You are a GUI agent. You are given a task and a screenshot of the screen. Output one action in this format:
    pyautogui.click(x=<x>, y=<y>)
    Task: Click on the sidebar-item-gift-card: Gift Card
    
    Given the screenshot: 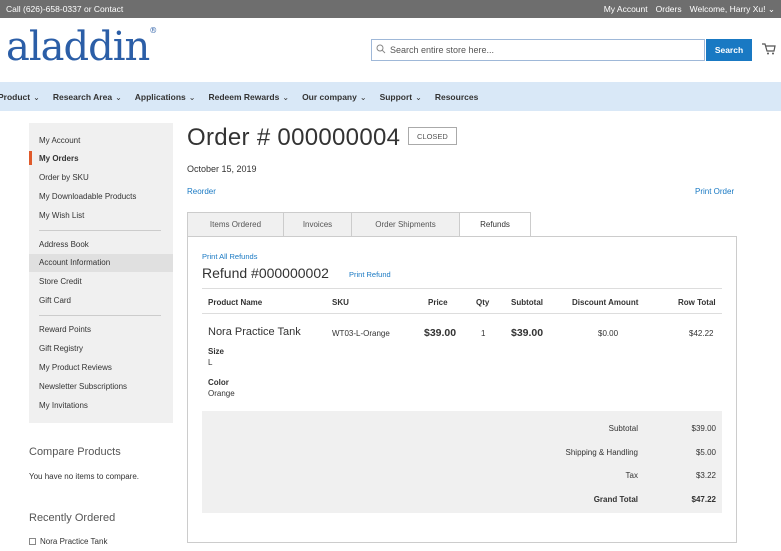 What is the action you would take?
    pyautogui.click(x=55, y=300)
    